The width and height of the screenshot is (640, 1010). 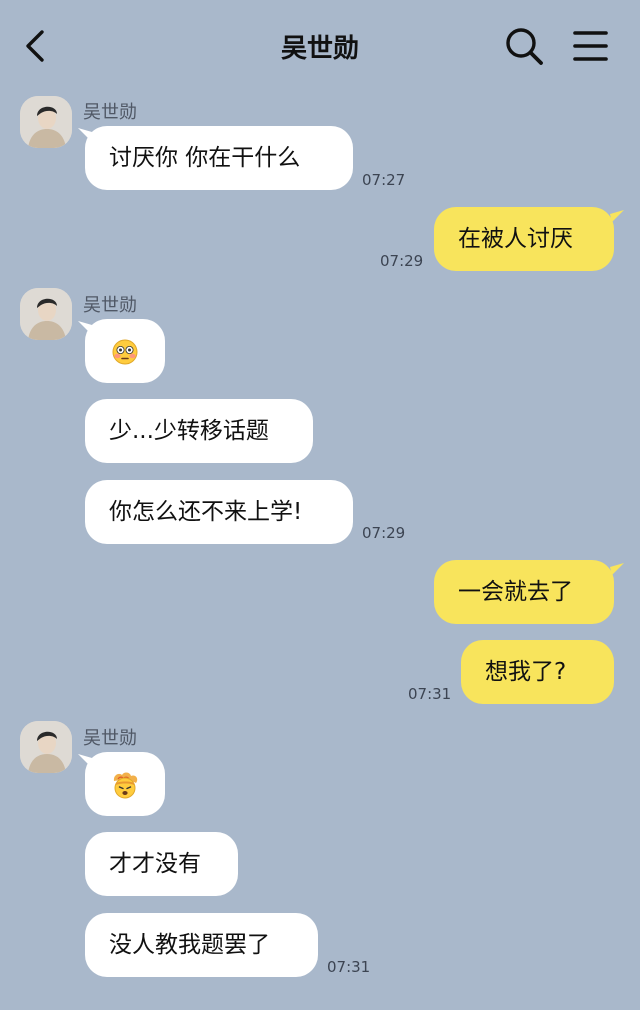 I want to click on message-bubble: 一会就去了, so click(x=524, y=592).